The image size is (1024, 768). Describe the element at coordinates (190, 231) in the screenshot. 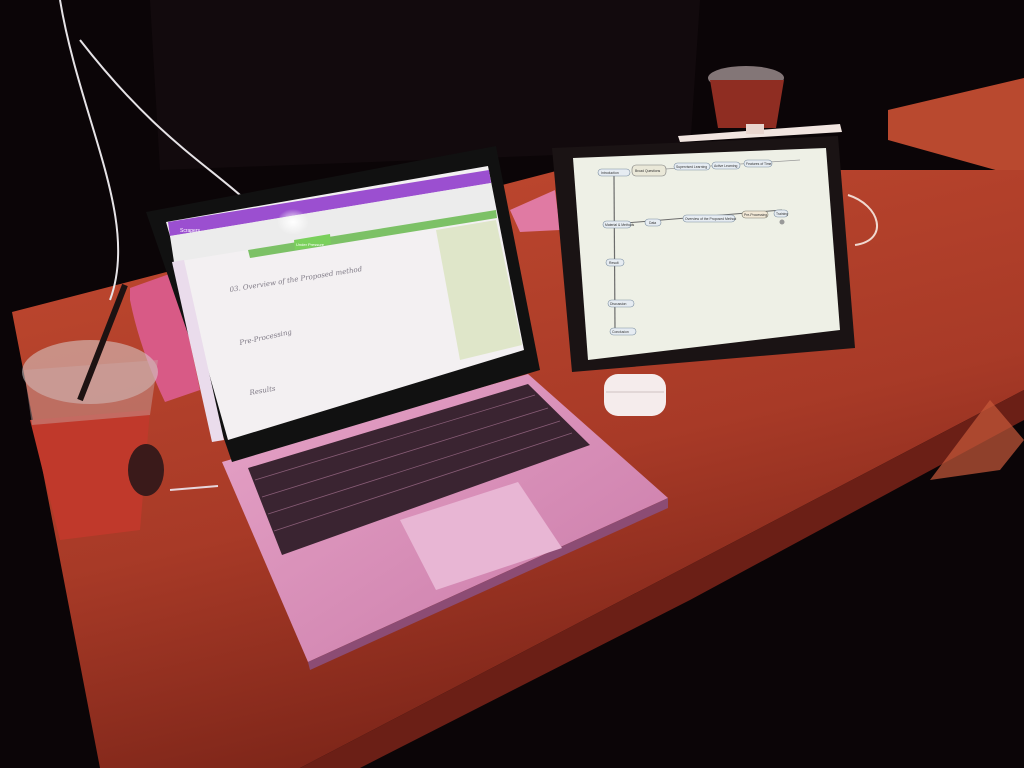

I see `app-menu: Scrapers` at that location.